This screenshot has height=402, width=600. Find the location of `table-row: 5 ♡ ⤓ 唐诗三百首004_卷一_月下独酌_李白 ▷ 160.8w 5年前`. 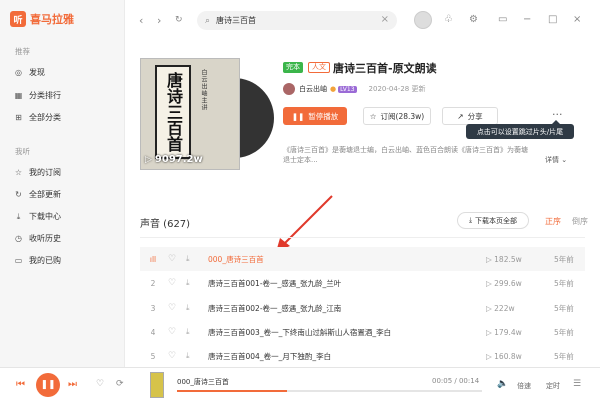

table-row: 5 ♡ ⤓ 唐诗三百首004_卷一_月下独酌_李白 ▷ 160.8w 5年前 is located at coordinates (362, 356).